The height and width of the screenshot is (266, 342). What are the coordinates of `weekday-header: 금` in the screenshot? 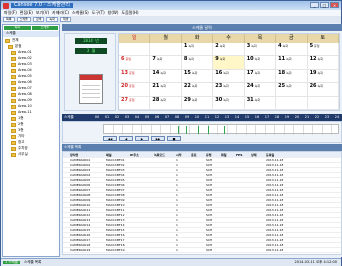 It's located at (292, 38).